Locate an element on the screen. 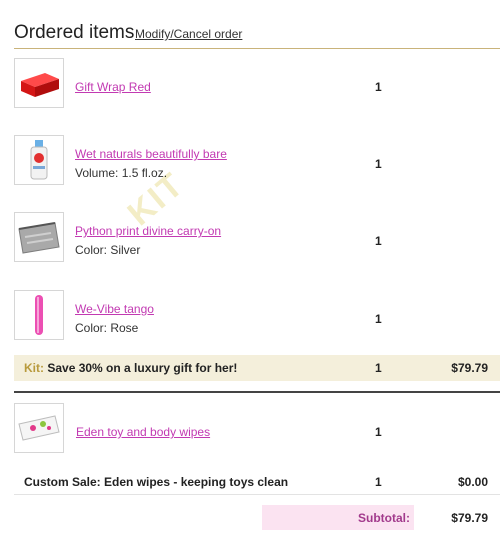 This screenshot has height=557, width=500. kit-quantity: 1 is located at coordinates (378, 368).